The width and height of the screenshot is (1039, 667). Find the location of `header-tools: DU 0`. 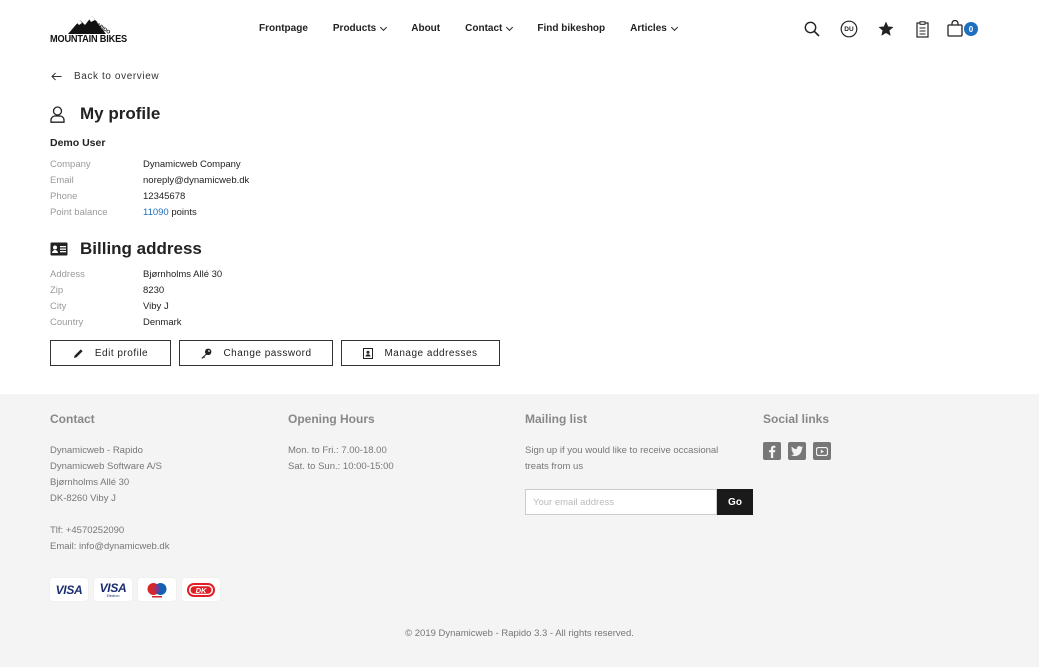

header-tools: DU 0 is located at coordinates (893, 29).